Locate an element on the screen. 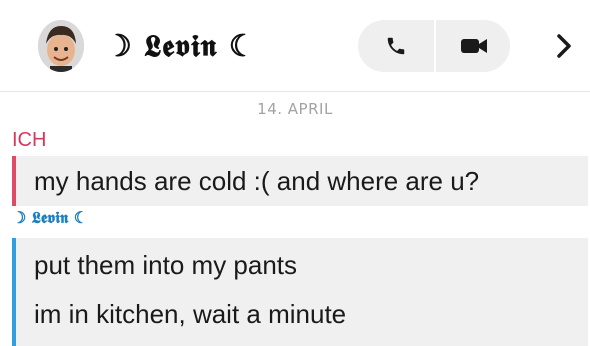 This screenshot has height=346, width=590. message-group-me: my hands are cold :( and where are u? is located at coordinates (300, 181).